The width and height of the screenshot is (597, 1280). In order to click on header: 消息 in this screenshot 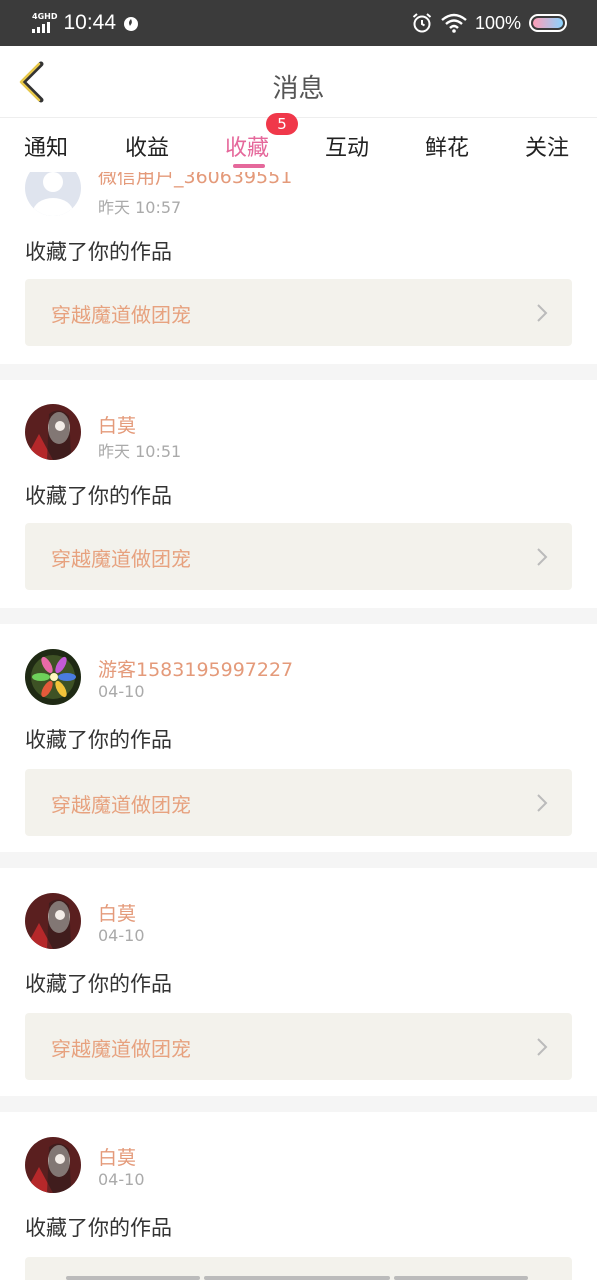, I will do `click(298, 82)`.